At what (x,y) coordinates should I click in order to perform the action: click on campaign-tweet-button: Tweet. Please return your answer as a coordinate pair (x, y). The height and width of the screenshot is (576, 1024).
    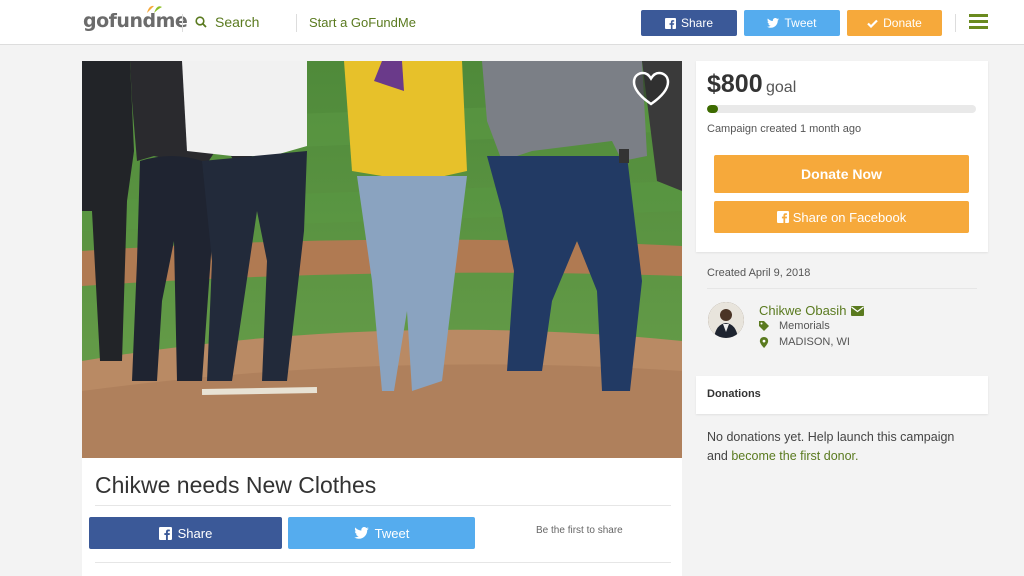
    Looking at the image, I should click on (381, 533).